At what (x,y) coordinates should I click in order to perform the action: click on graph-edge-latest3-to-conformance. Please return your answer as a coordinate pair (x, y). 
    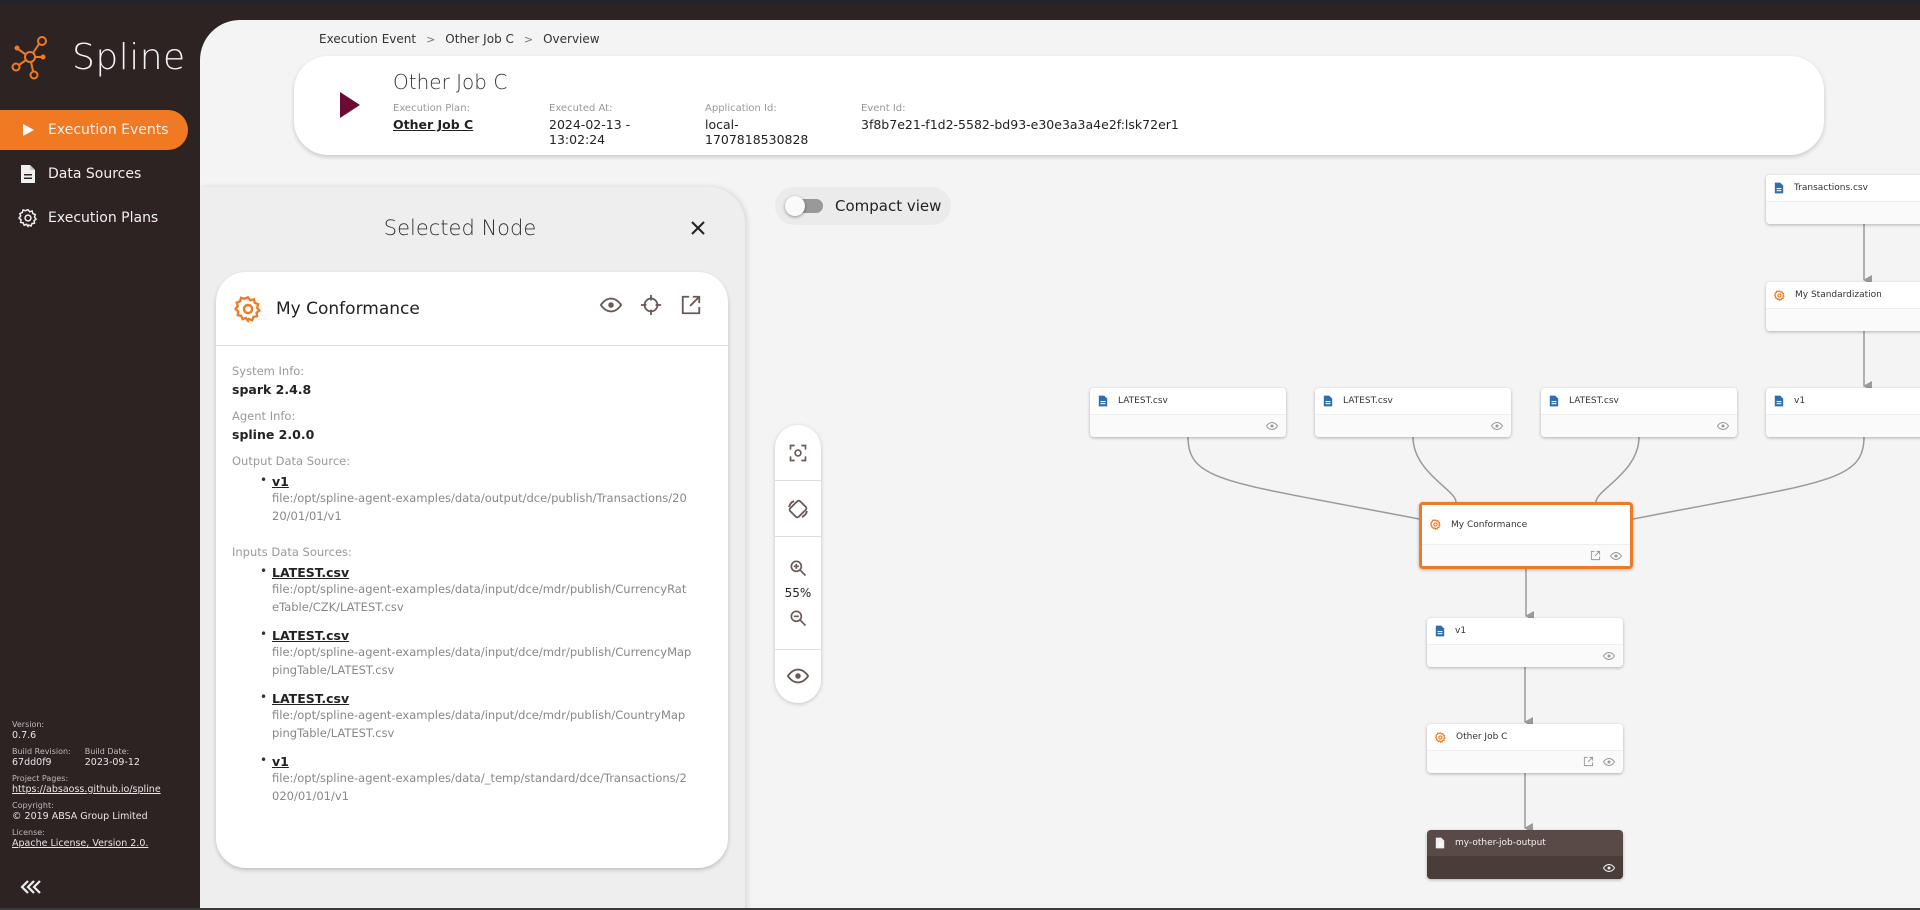
    Looking at the image, I should click on (1617, 469).